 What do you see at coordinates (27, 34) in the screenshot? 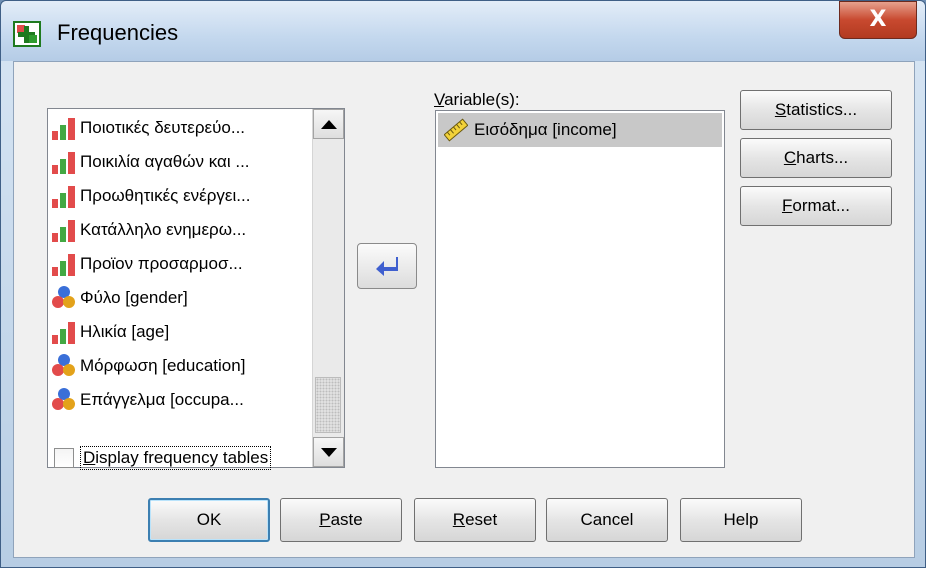
I see `app-icon` at bounding box center [27, 34].